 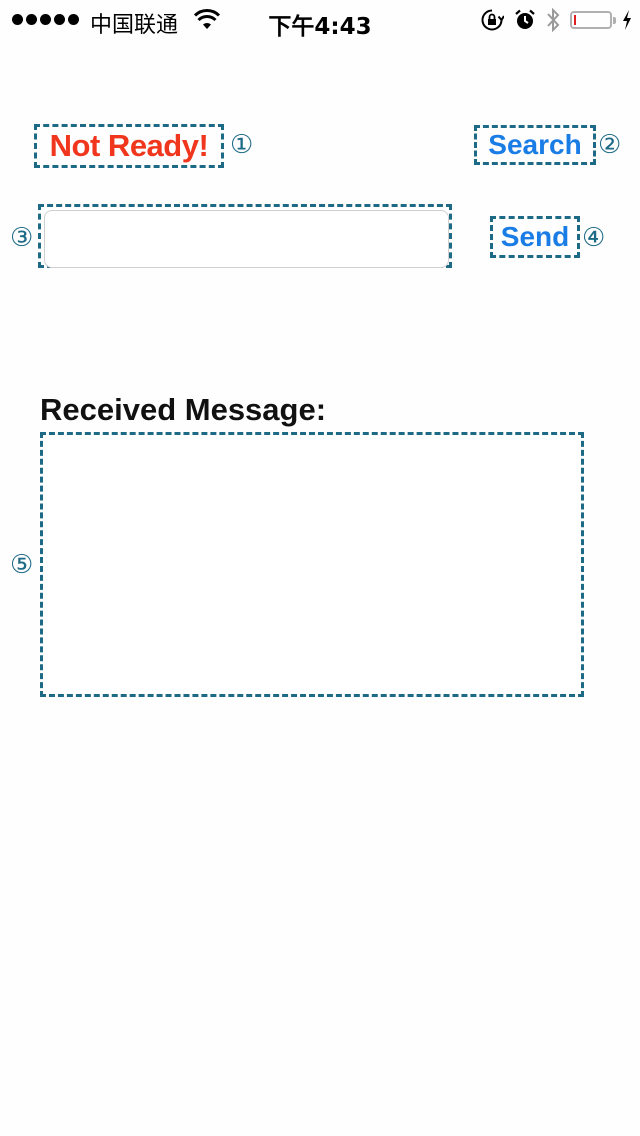 What do you see at coordinates (575, 20) in the screenshot?
I see `battery-level-fill` at bounding box center [575, 20].